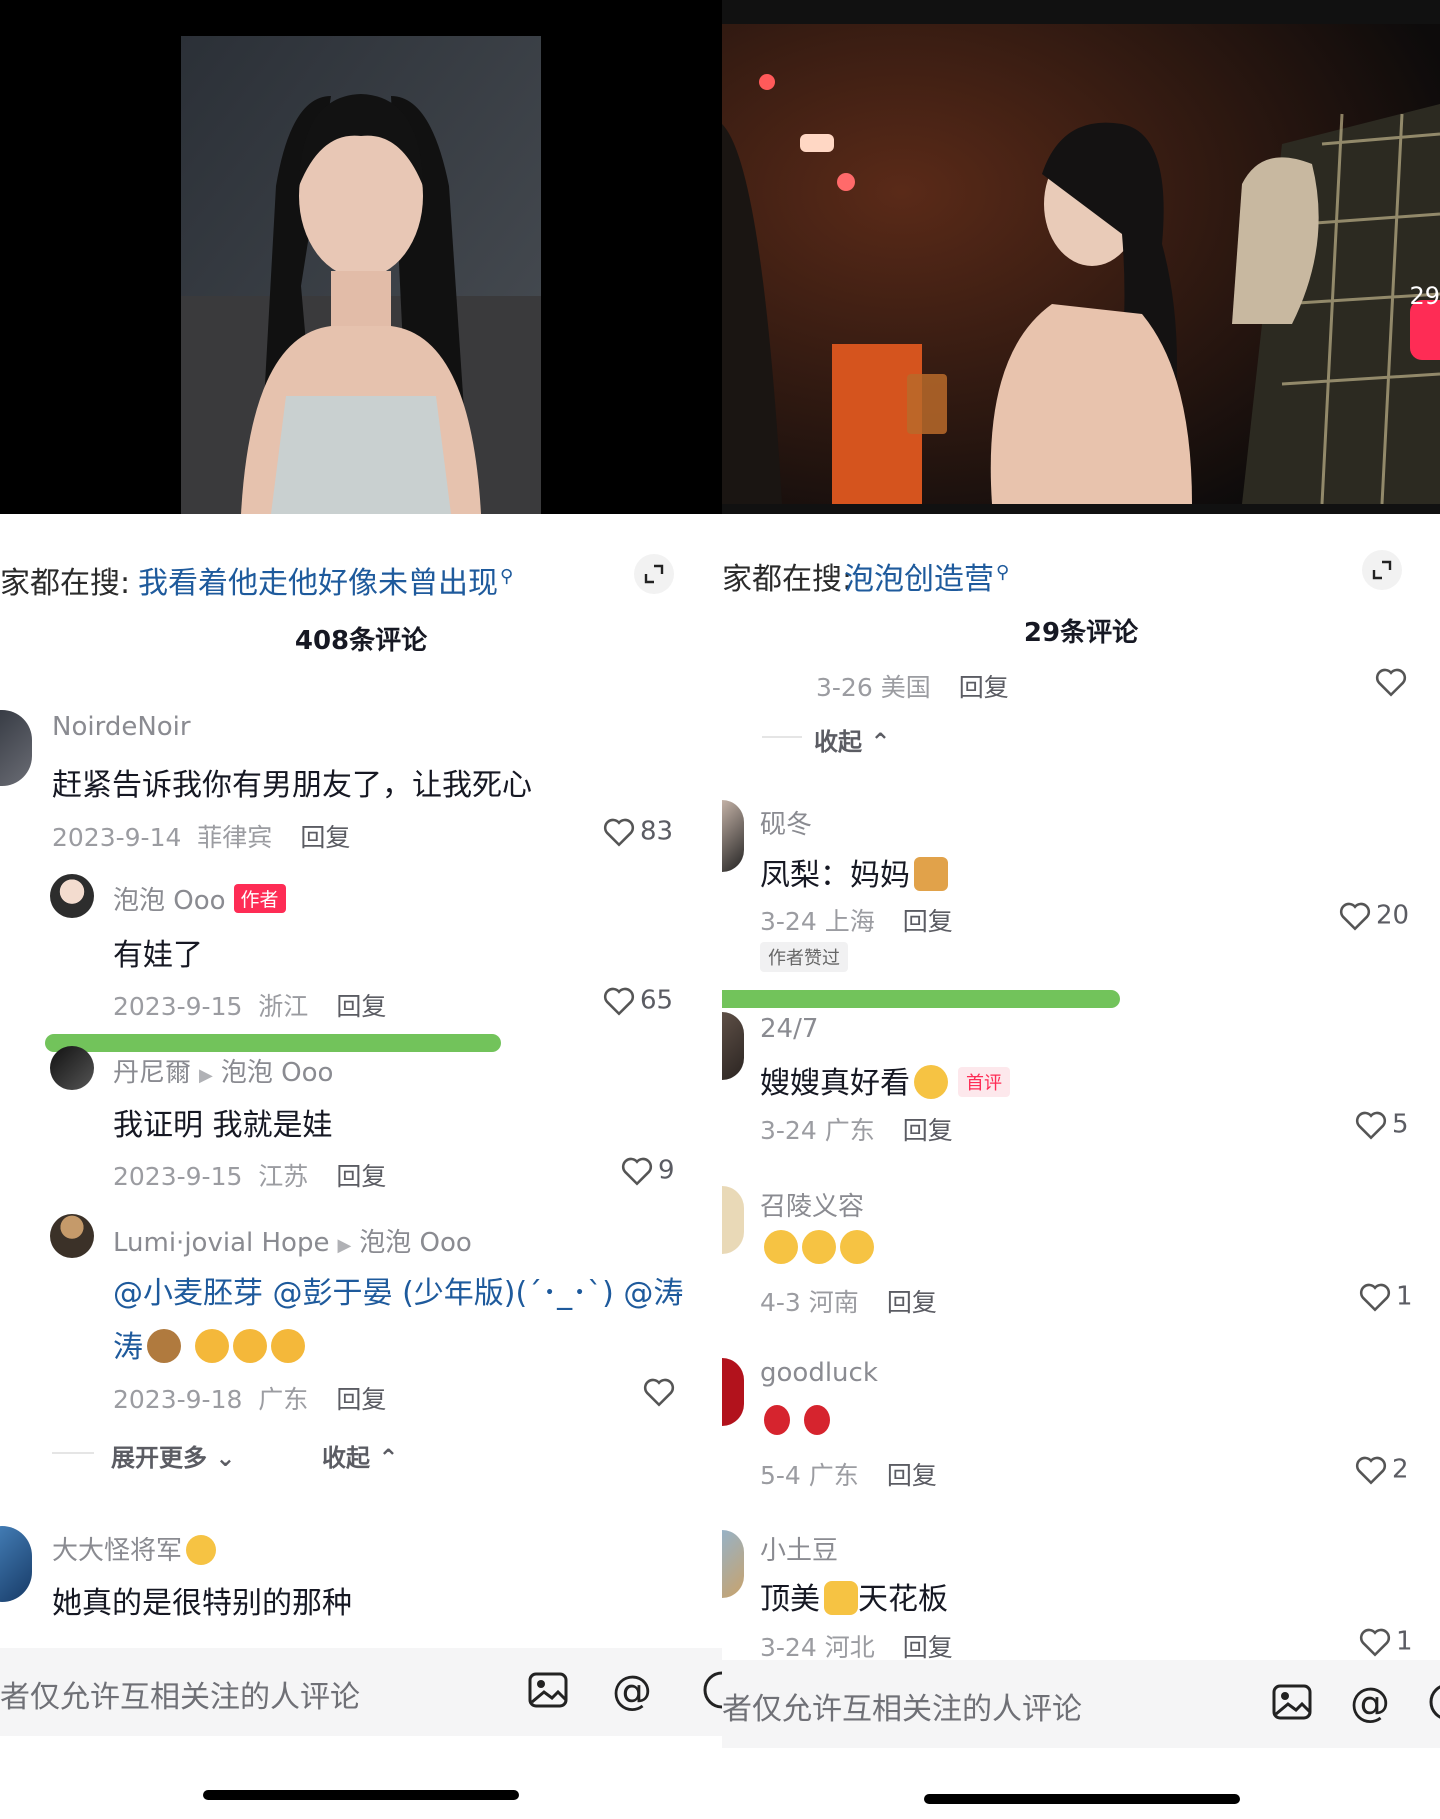 The width and height of the screenshot is (1440, 1819). What do you see at coordinates (1081, 264) in the screenshot?
I see `right-video-photo` at bounding box center [1081, 264].